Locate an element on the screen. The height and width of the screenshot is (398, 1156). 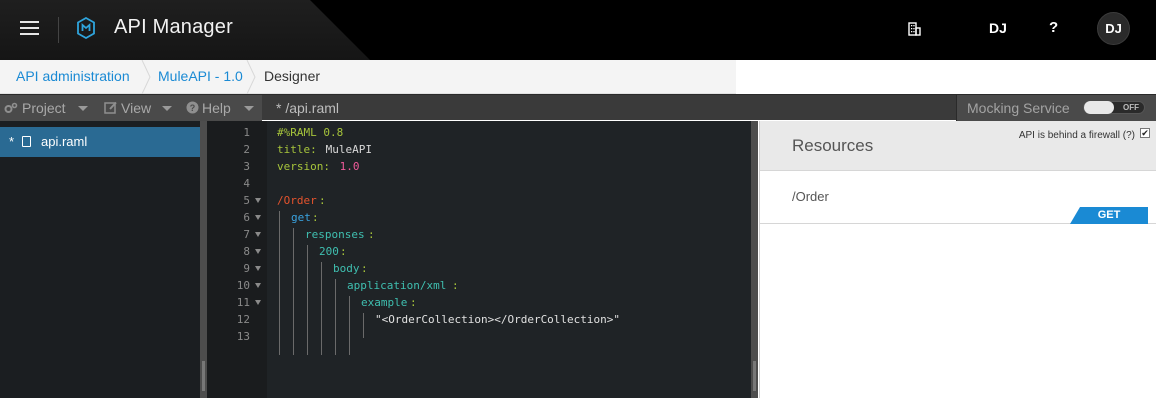
resource-row-order: /Order GET is located at coordinates (958, 198).